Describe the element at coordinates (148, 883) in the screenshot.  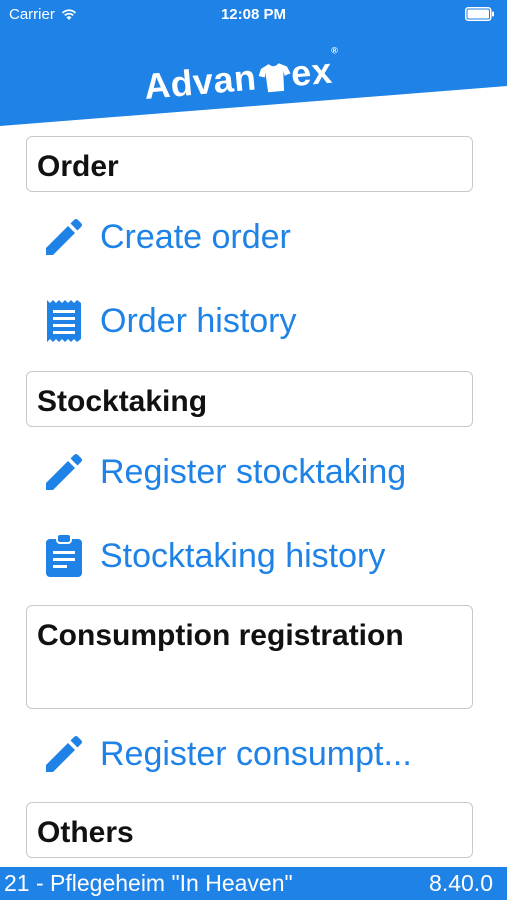
I see `site-label: 21 - Pflegeheim "In Heaven"` at that location.